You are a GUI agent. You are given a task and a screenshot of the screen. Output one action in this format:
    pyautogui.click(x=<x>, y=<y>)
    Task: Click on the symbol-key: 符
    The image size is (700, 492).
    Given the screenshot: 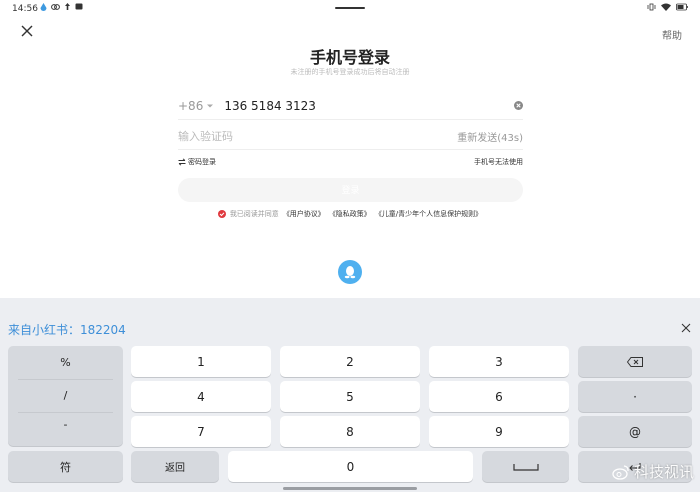 What is the action you would take?
    pyautogui.click(x=65, y=466)
    